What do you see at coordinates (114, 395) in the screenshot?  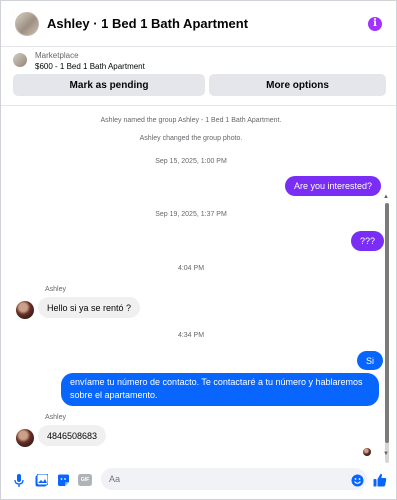 I see `message-line: sobre el apartamento.` at bounding box center [114, 395].